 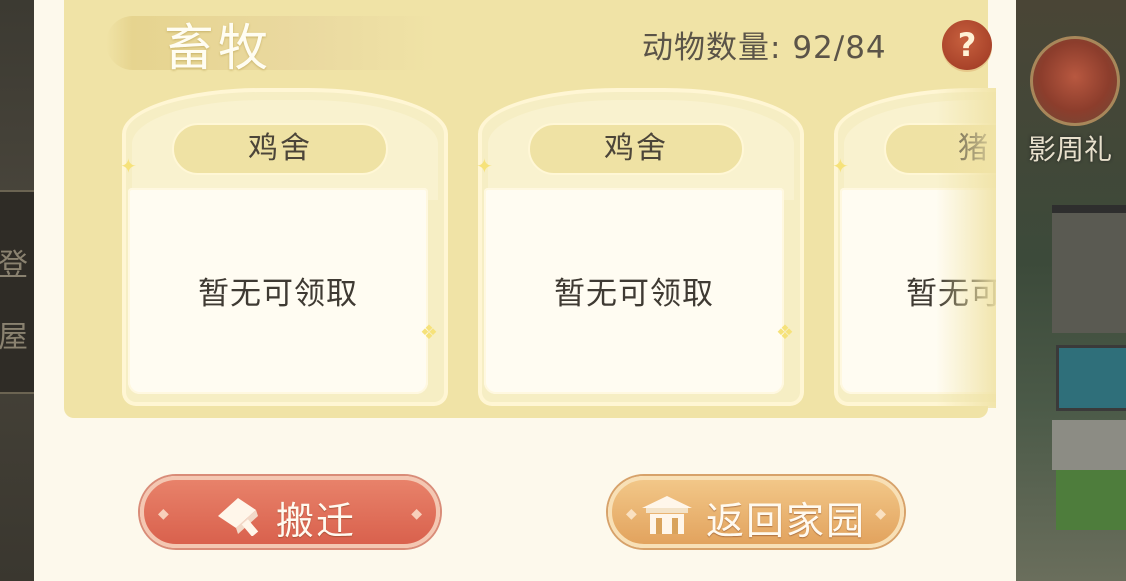 What do you see at coordinates (1091, 500) in the screenshot?
I see `garden-icon` at bounding box center [1091, 500].